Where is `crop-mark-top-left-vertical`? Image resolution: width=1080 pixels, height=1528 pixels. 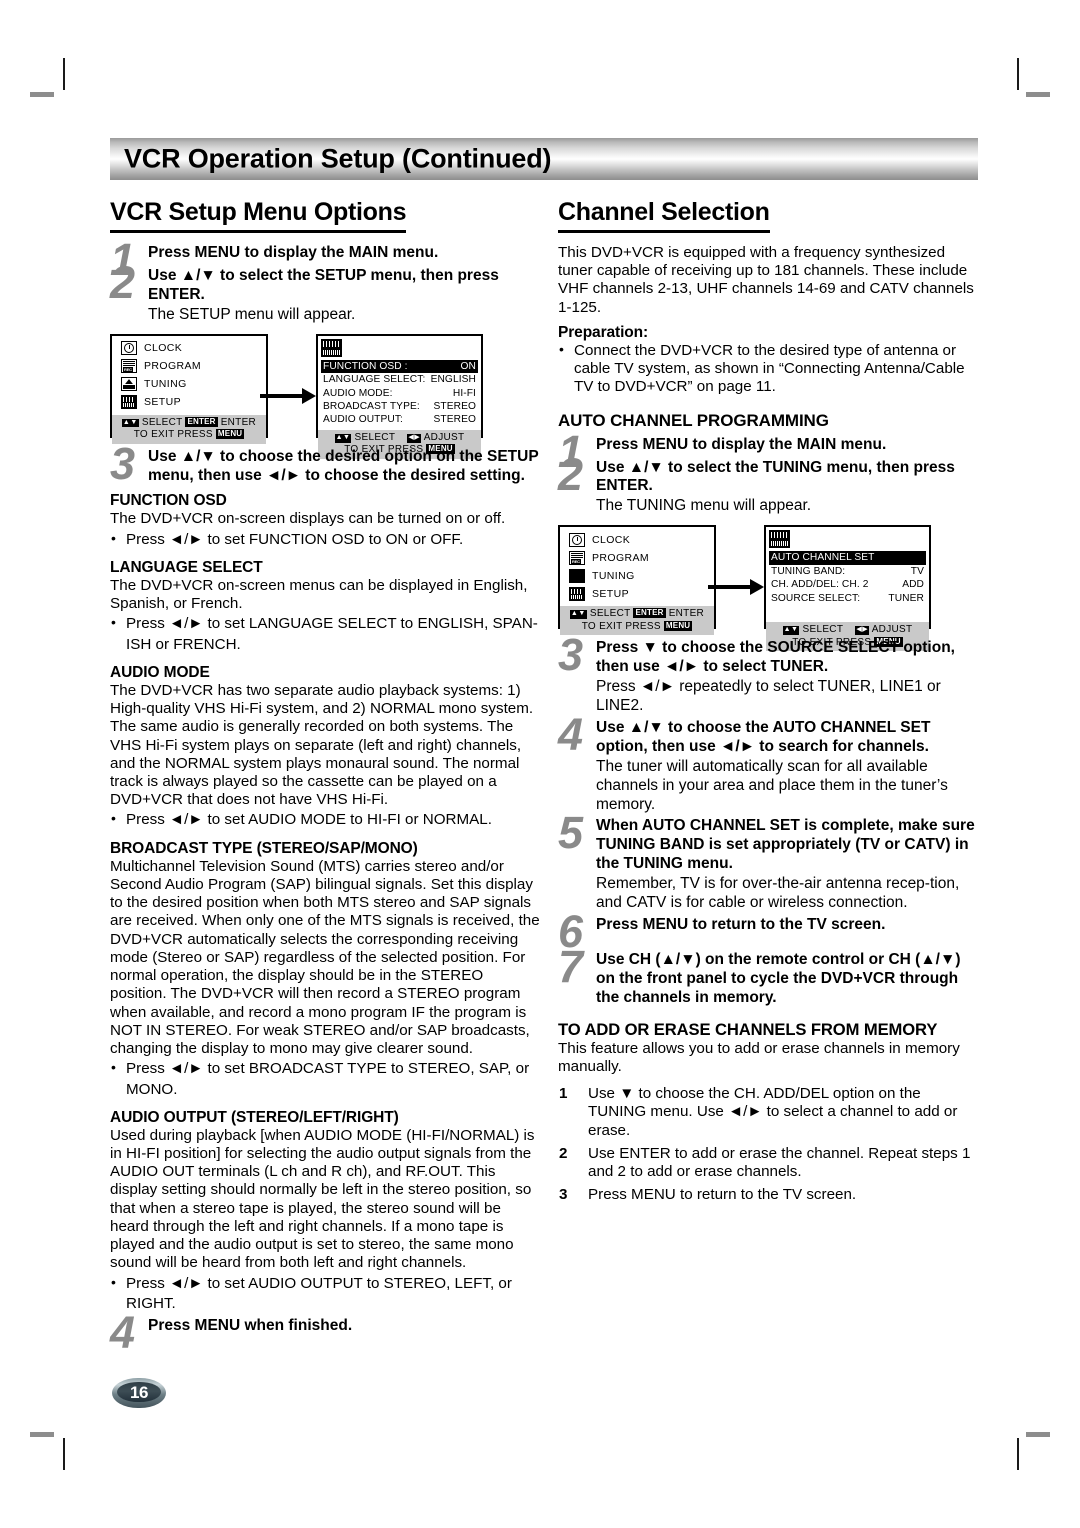
crop-mark-top-left-vertical is located at coordinates (64, 74).